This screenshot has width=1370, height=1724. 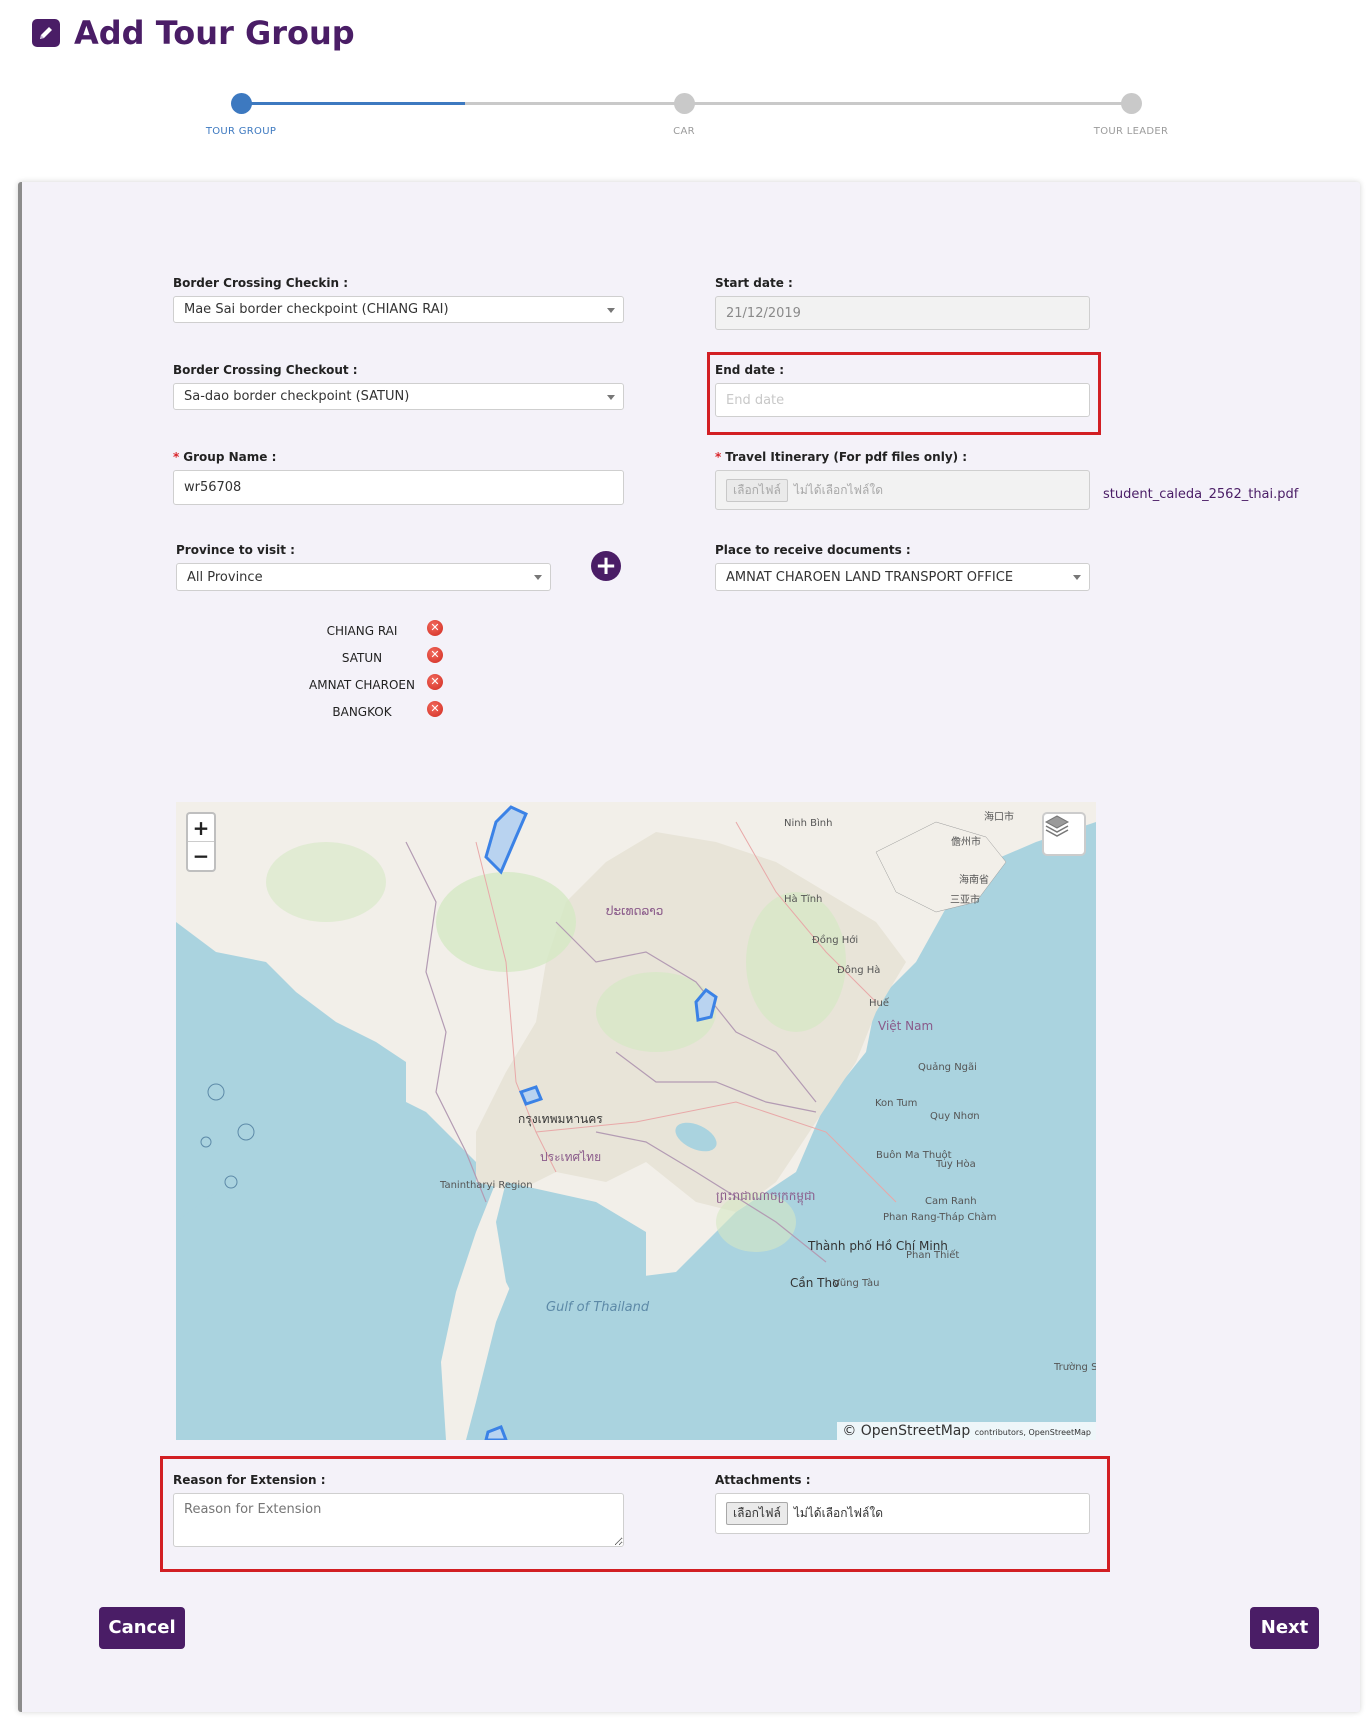 What do you see at coordinates (813, 550) in the screenshot?
I see `place-label: Place to receive documents :` at bounding box center [813, 550].